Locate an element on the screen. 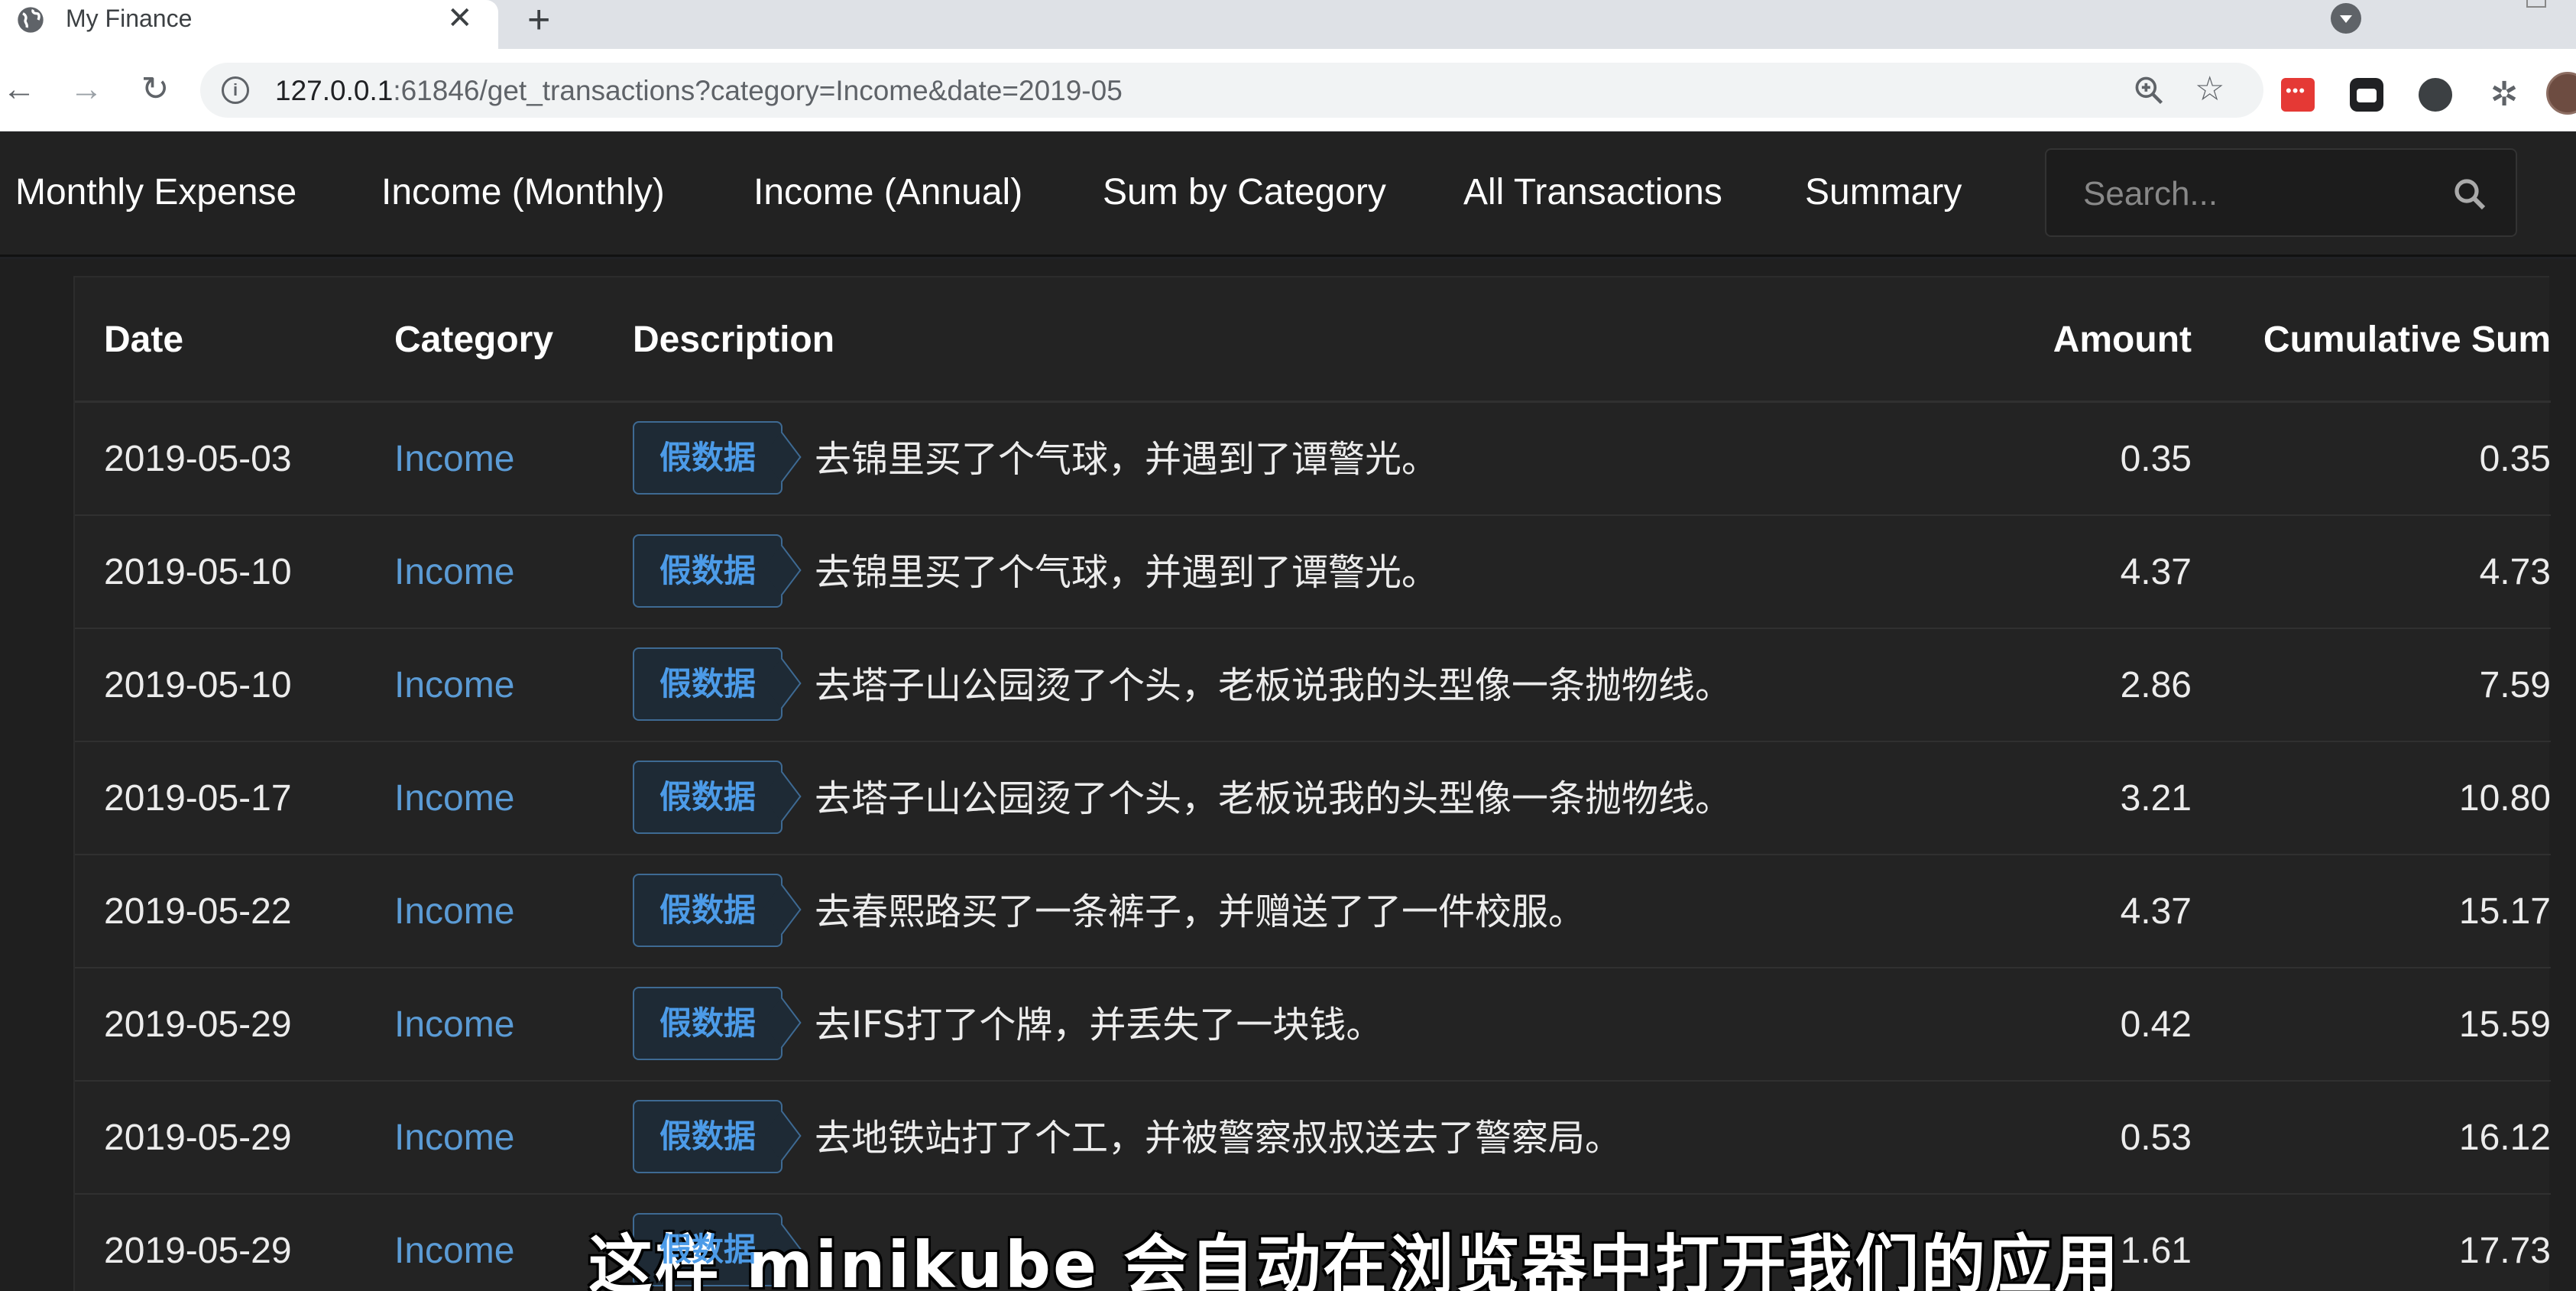 Image resolution: width=2576 pixels, height=1291 pixels. cell-amount: 0.42 is located at coordinates (2156, 1024).